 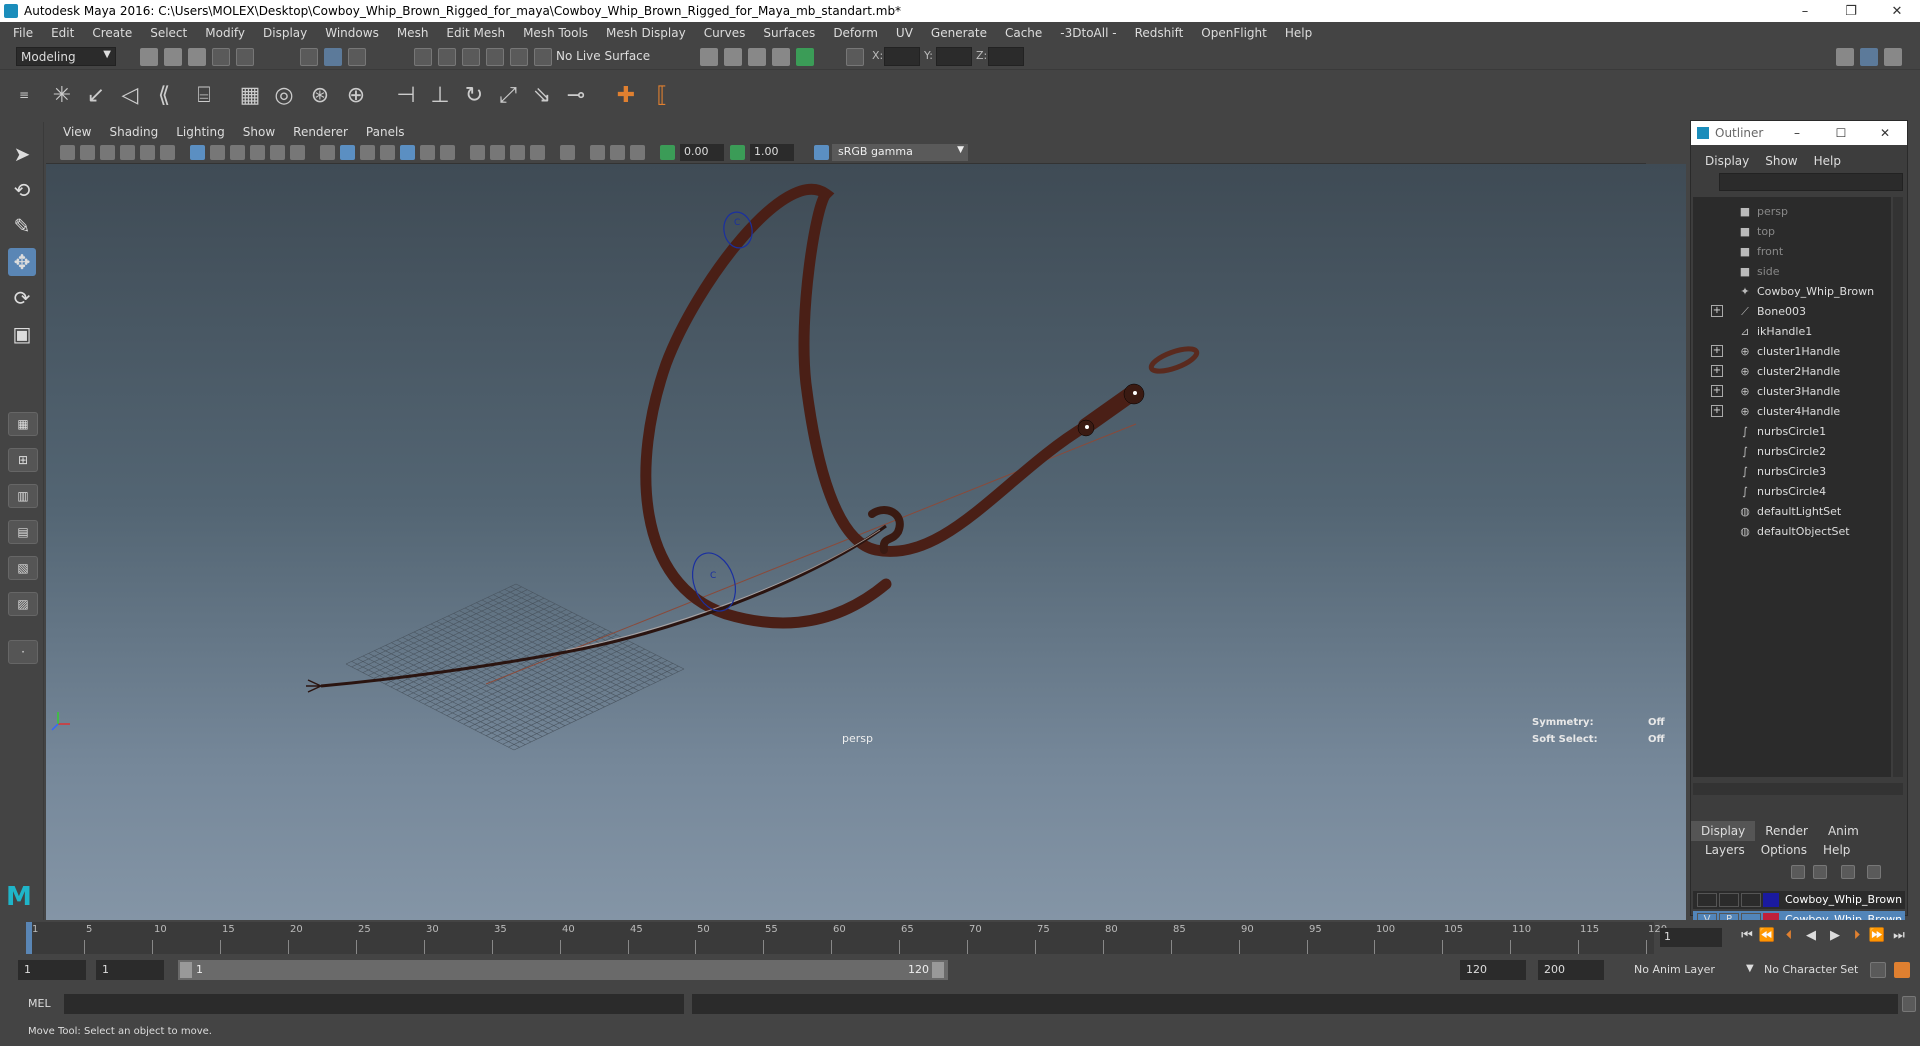 What do you see at coordinates (1798, 872) in the screenshot?
I see `move-layer-up-icon` at bounding box center [1798, 872].